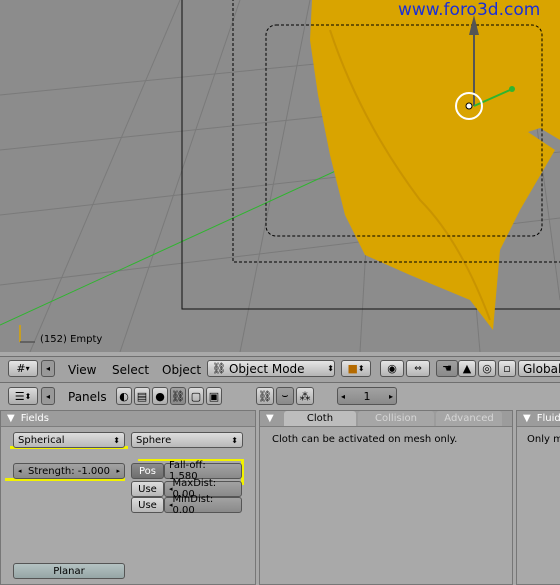  I want to click on cloth-panel-header: ▼ Cloth Collision Advanced, so click(386, 419).